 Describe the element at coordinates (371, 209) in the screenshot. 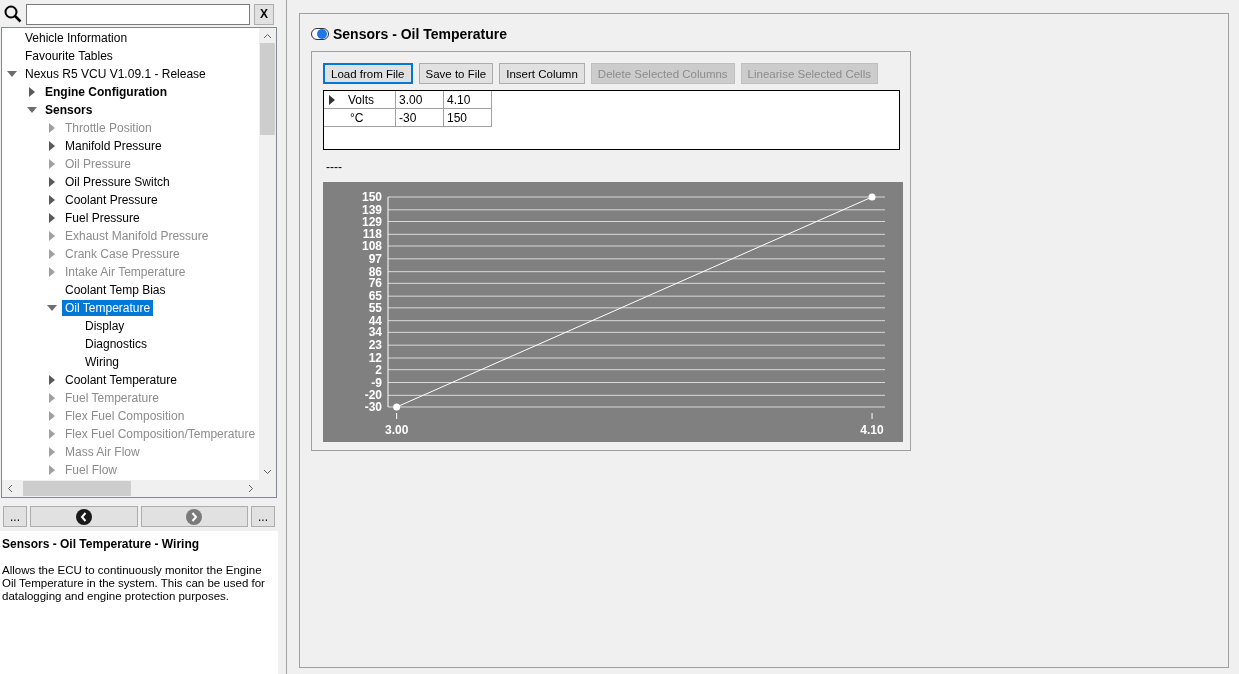

I see `y-tick-label: 139` at that location.